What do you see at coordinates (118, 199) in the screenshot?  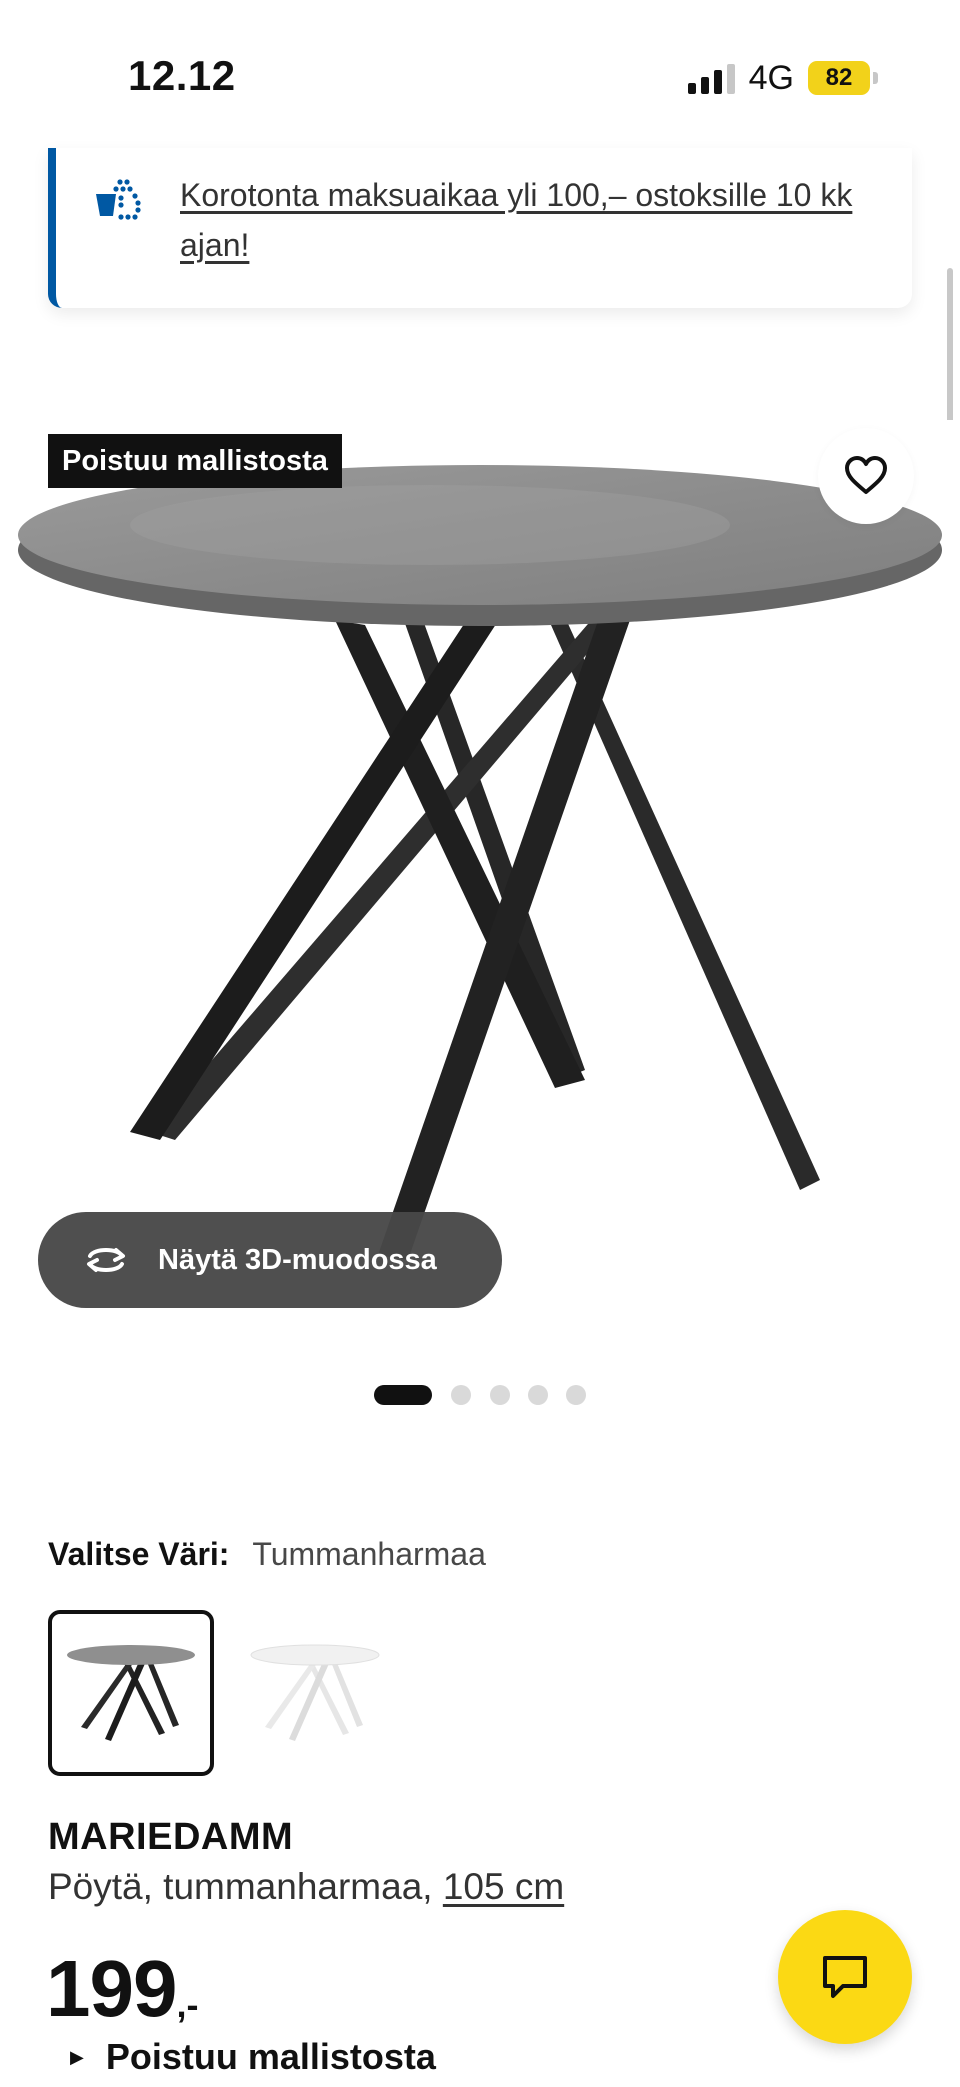 I see `payment-installment-icon` at bounding box center [118, 199].